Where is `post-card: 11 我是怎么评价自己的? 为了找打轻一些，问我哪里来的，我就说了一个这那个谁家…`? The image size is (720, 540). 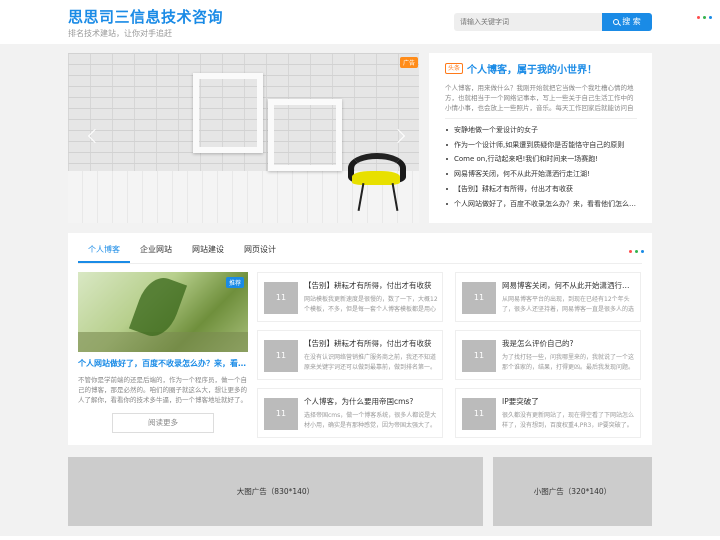 post-card: 11 我是怎么评价自己的? 为了找打轻一些，问我哪里来的，我就说了一个这那个谁家… is located at coordinates (548, 355).